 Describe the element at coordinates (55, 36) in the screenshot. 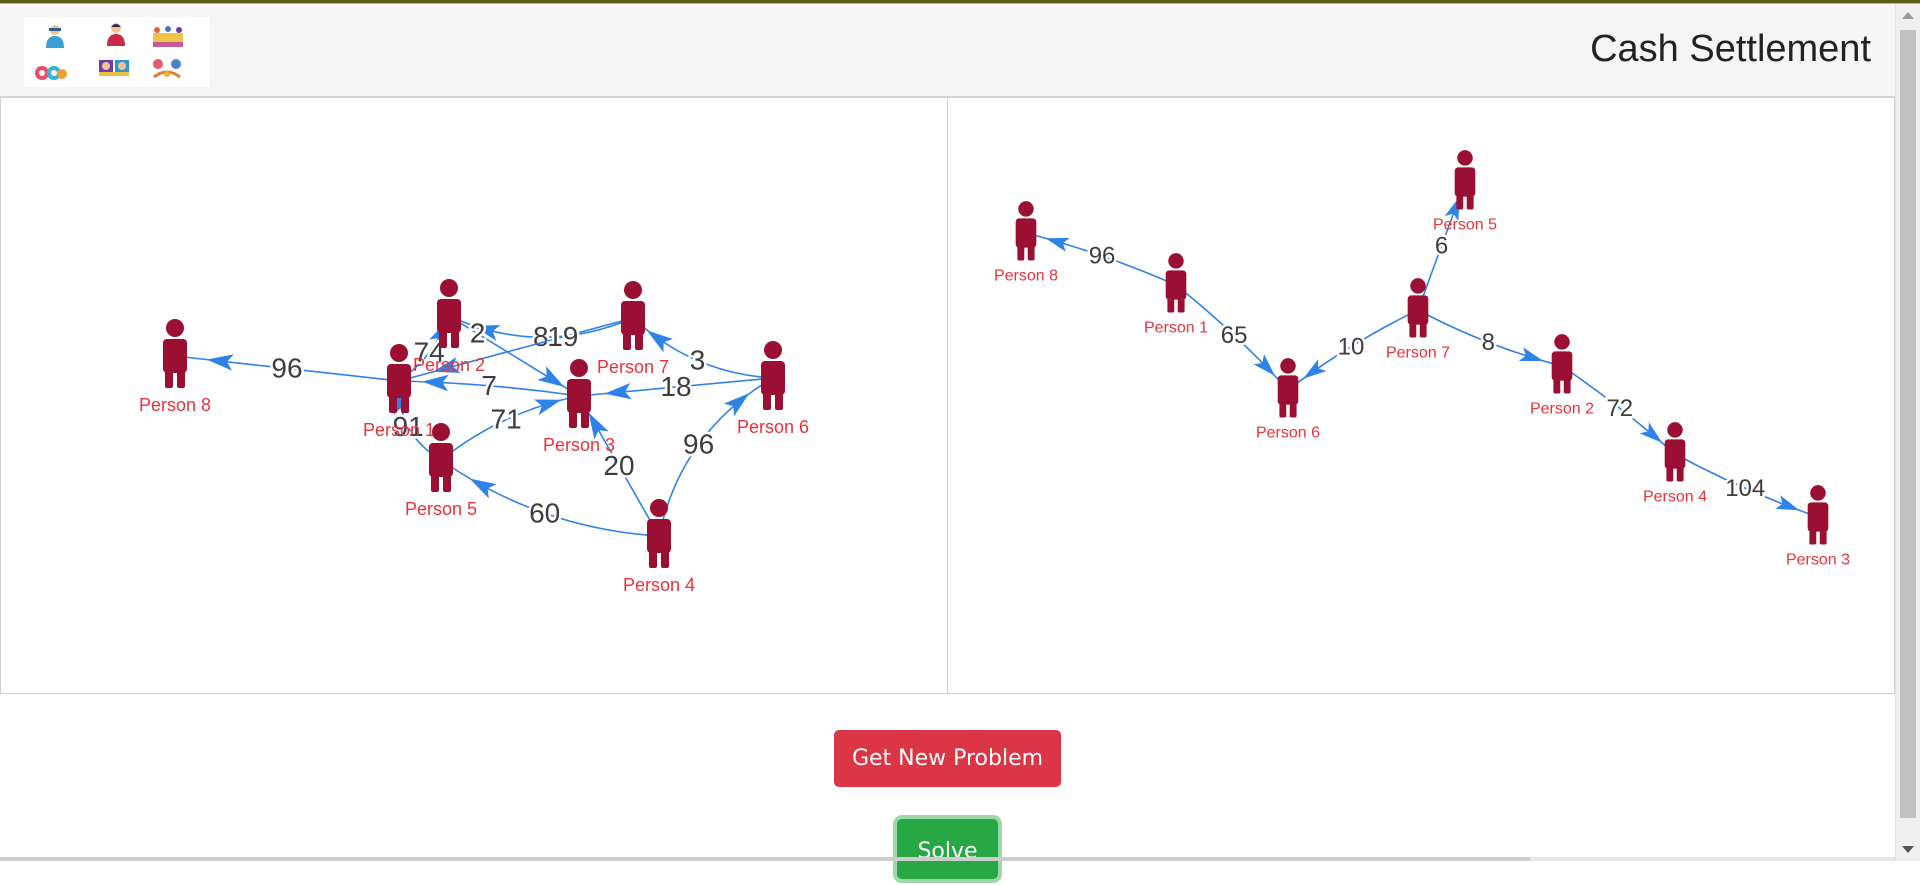

I see `people-icon` at that location.